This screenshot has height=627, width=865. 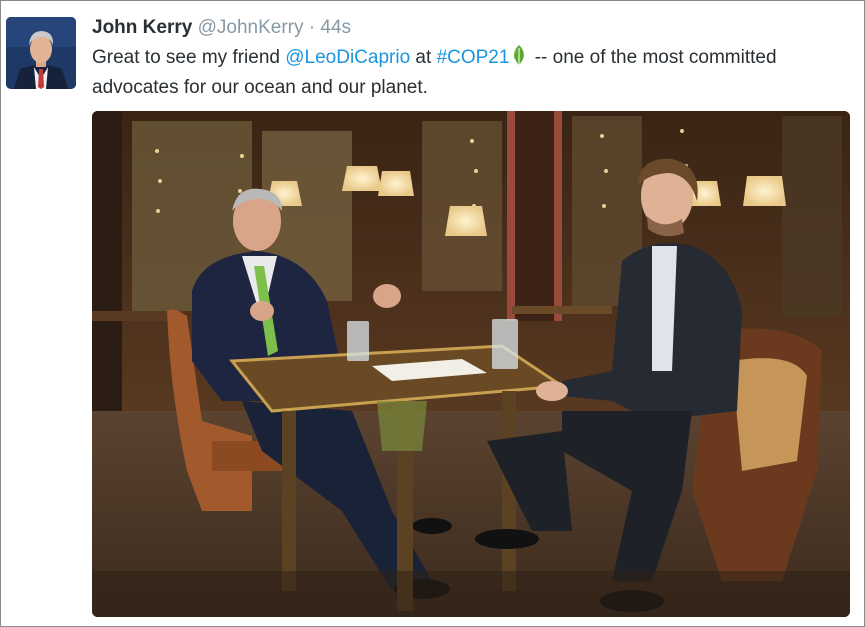 I want to click on mention-link: @LeoDiCaprio, so click(x=347, y=57).